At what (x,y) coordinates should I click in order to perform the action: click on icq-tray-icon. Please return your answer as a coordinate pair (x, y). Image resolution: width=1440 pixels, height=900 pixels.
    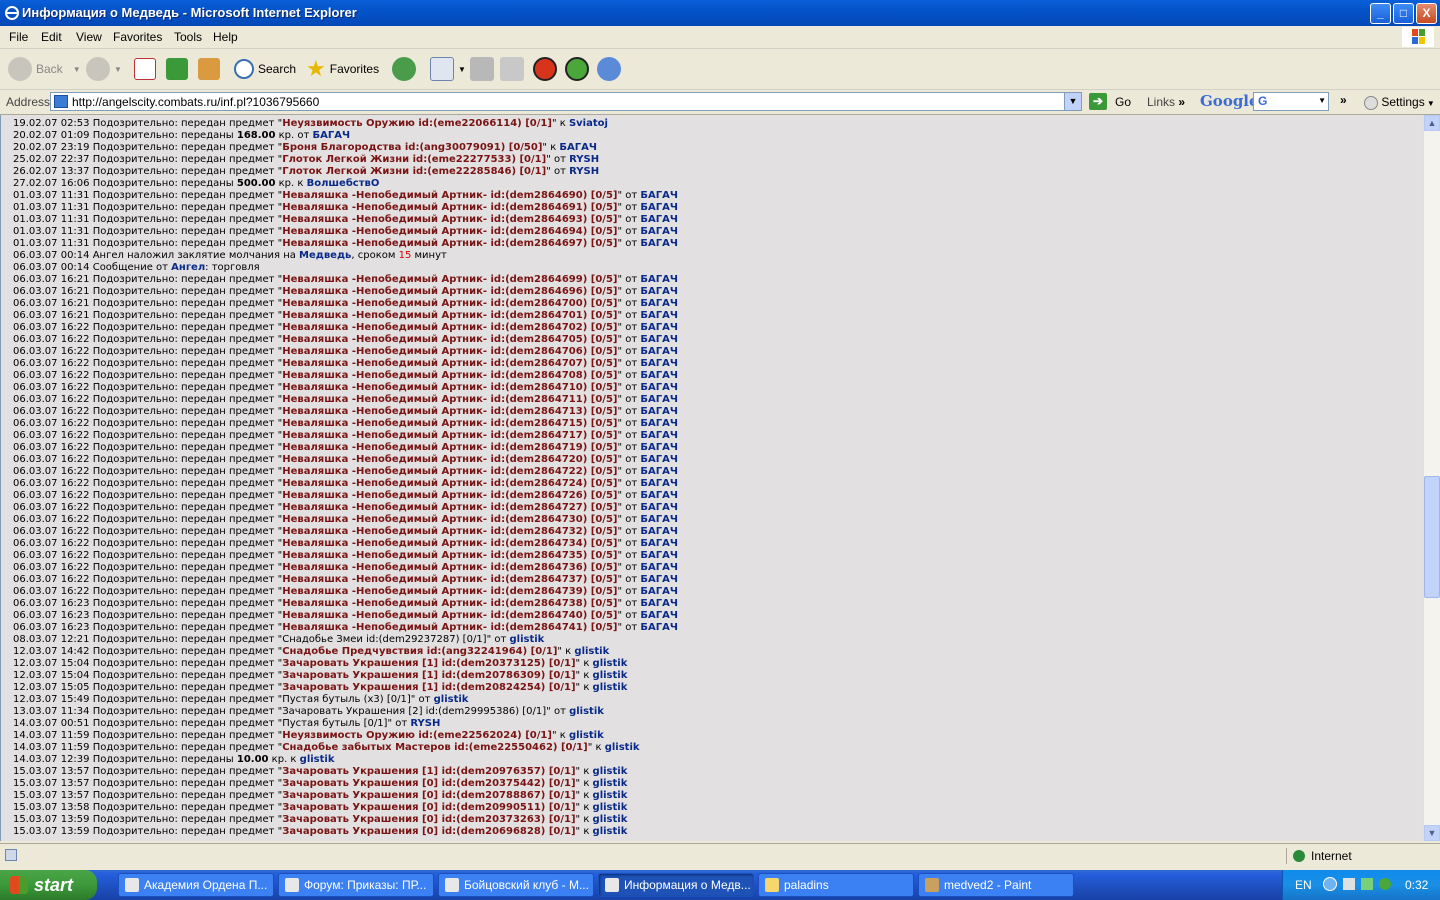
    Looking at the image, I should click on (1385, 884).